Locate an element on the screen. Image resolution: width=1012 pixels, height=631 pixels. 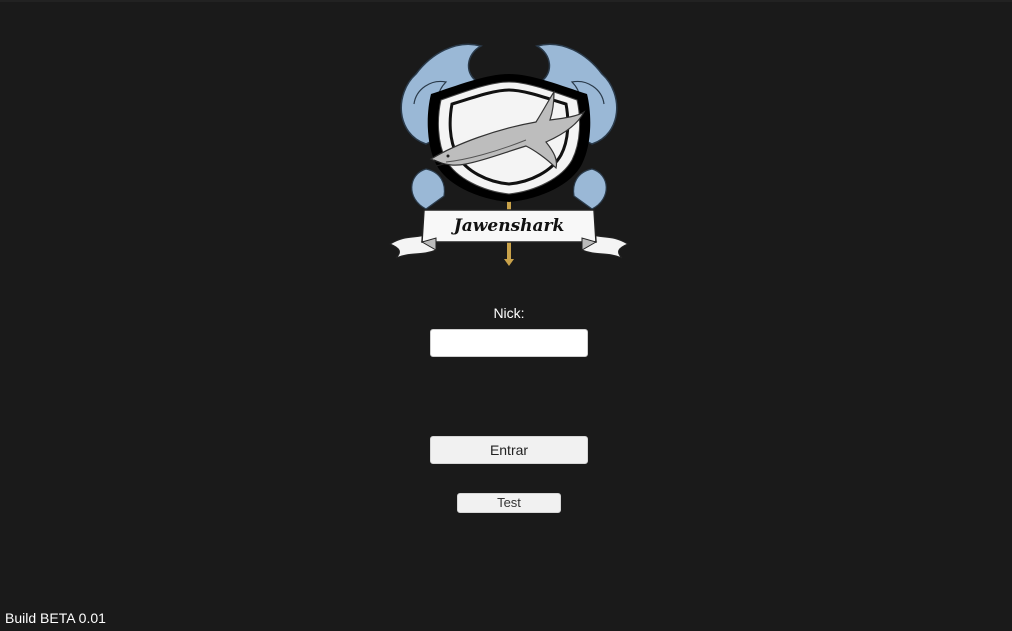
top-border is located at coordinates (506, 1).